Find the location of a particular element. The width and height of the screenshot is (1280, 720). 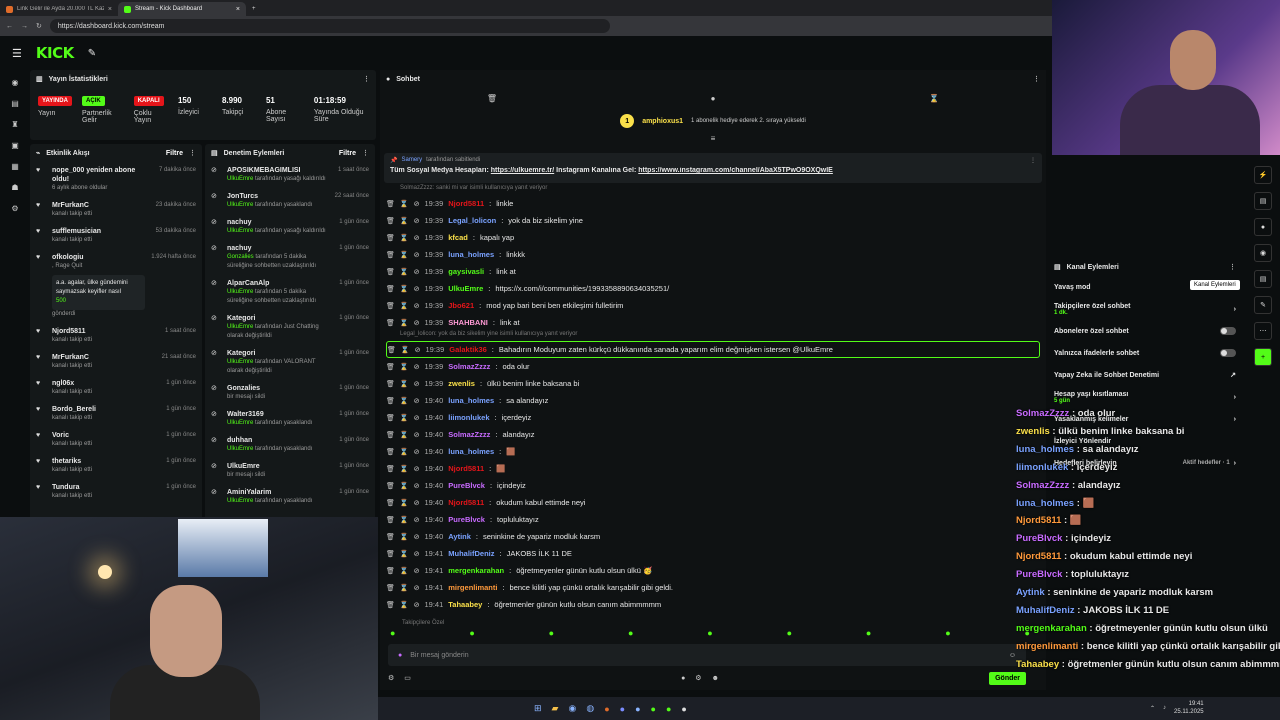

community-icon: ▣ is located at coordinates (15, 145).